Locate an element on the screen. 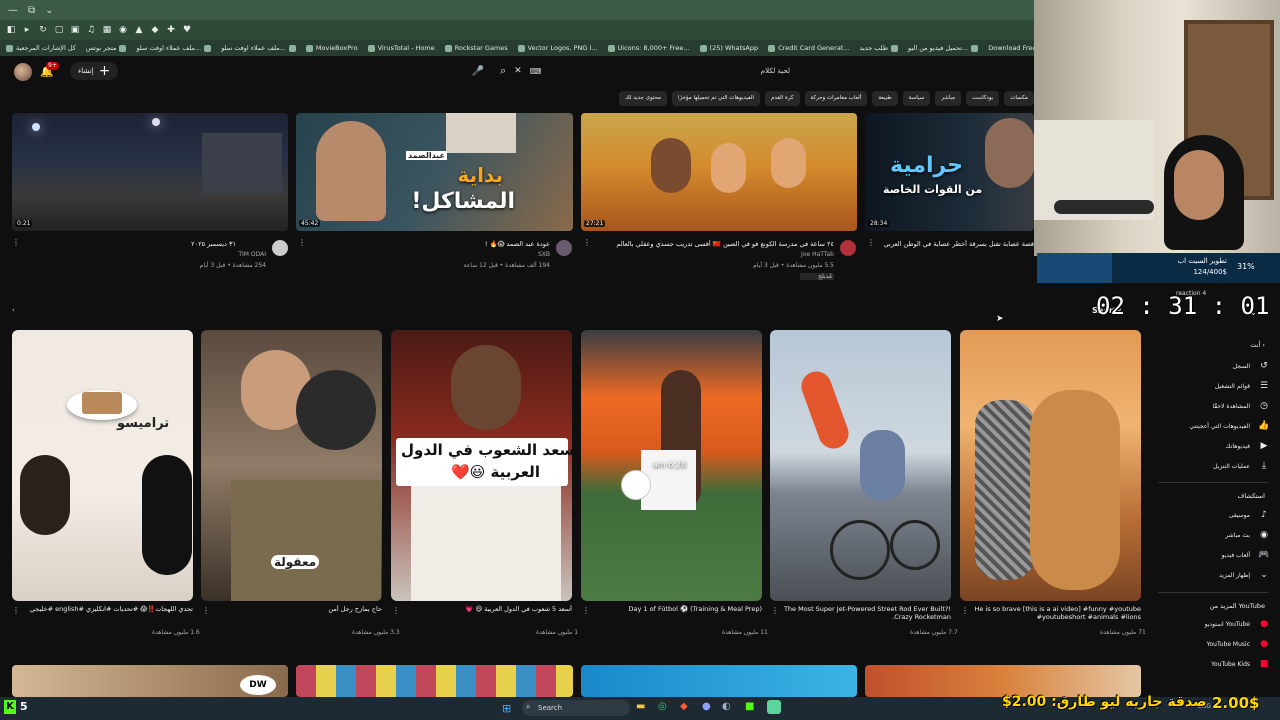 Image resolution: width=1280 pixels, height=720 pixels. sidebar-item-watch-later: المشاهدة لاحقًا ◷ is located at coordinates (1210, 406).